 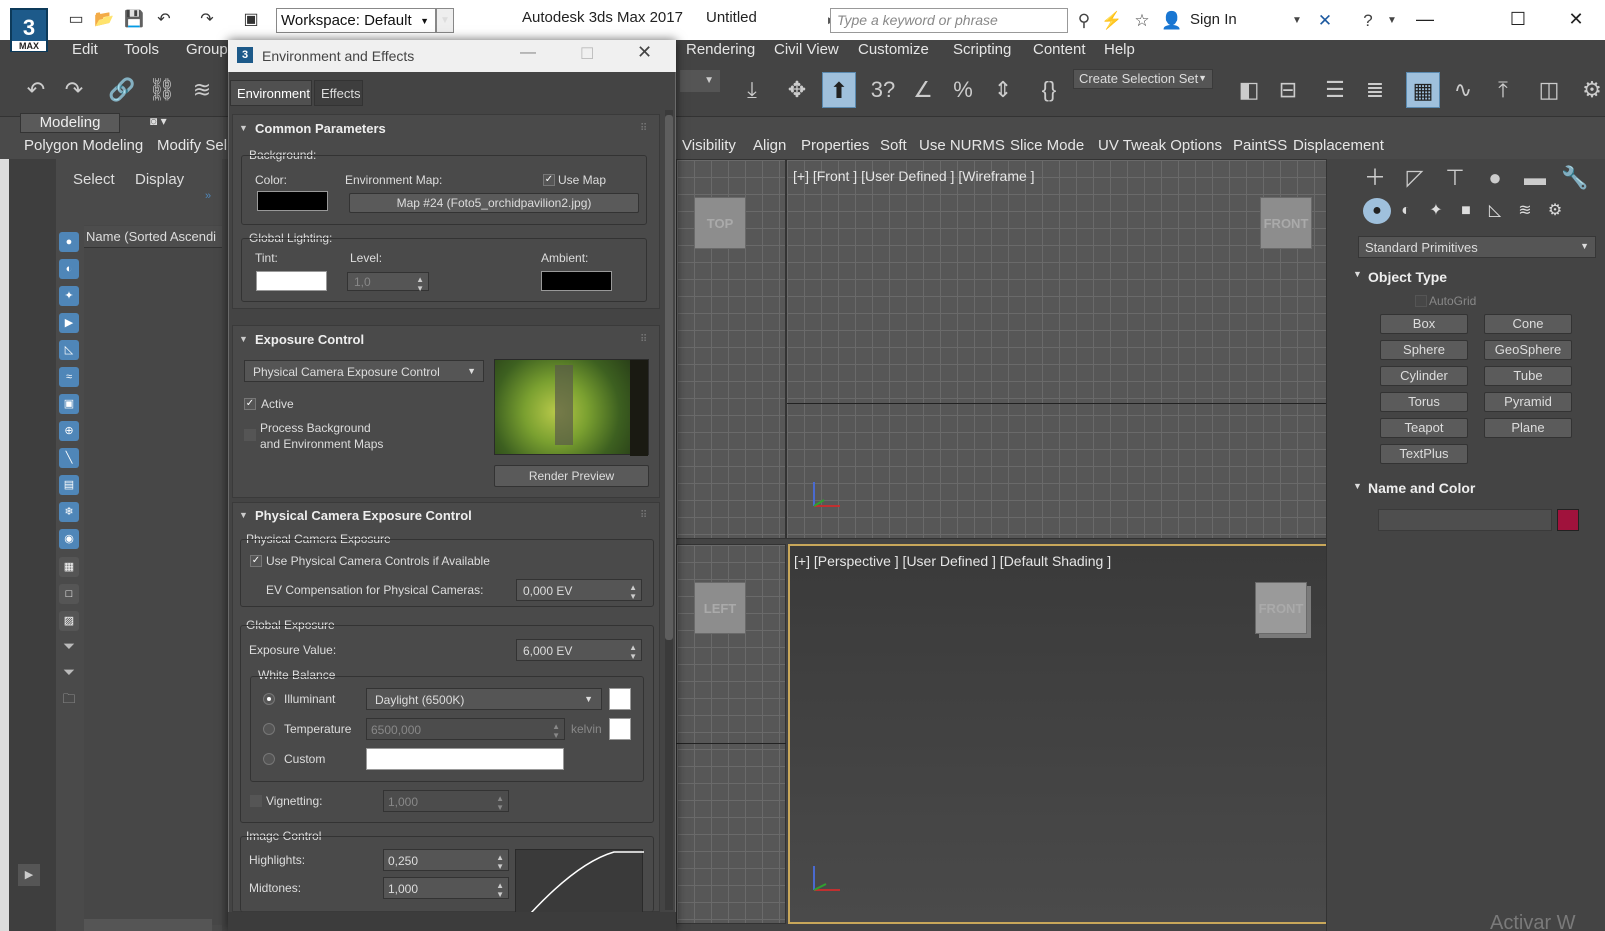 I want to click on favorites-star-icon: ☆, so click(x=1142, y=21).